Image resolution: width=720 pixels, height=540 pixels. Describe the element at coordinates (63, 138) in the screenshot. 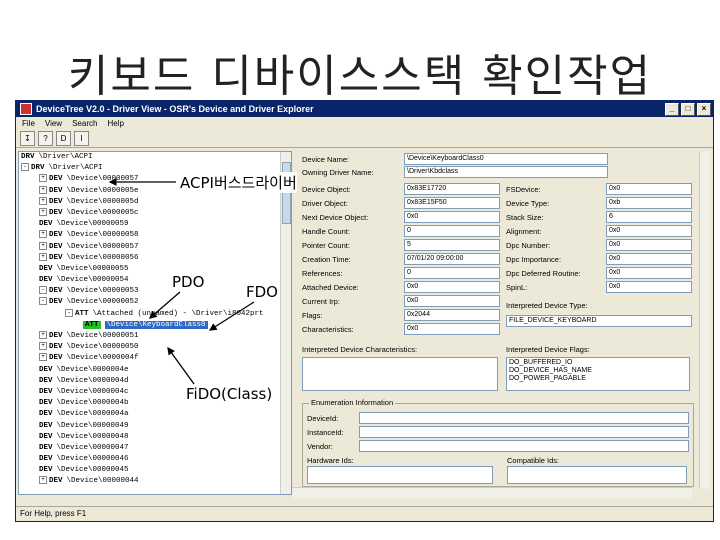

I see `driver-view-button: D` at that location.